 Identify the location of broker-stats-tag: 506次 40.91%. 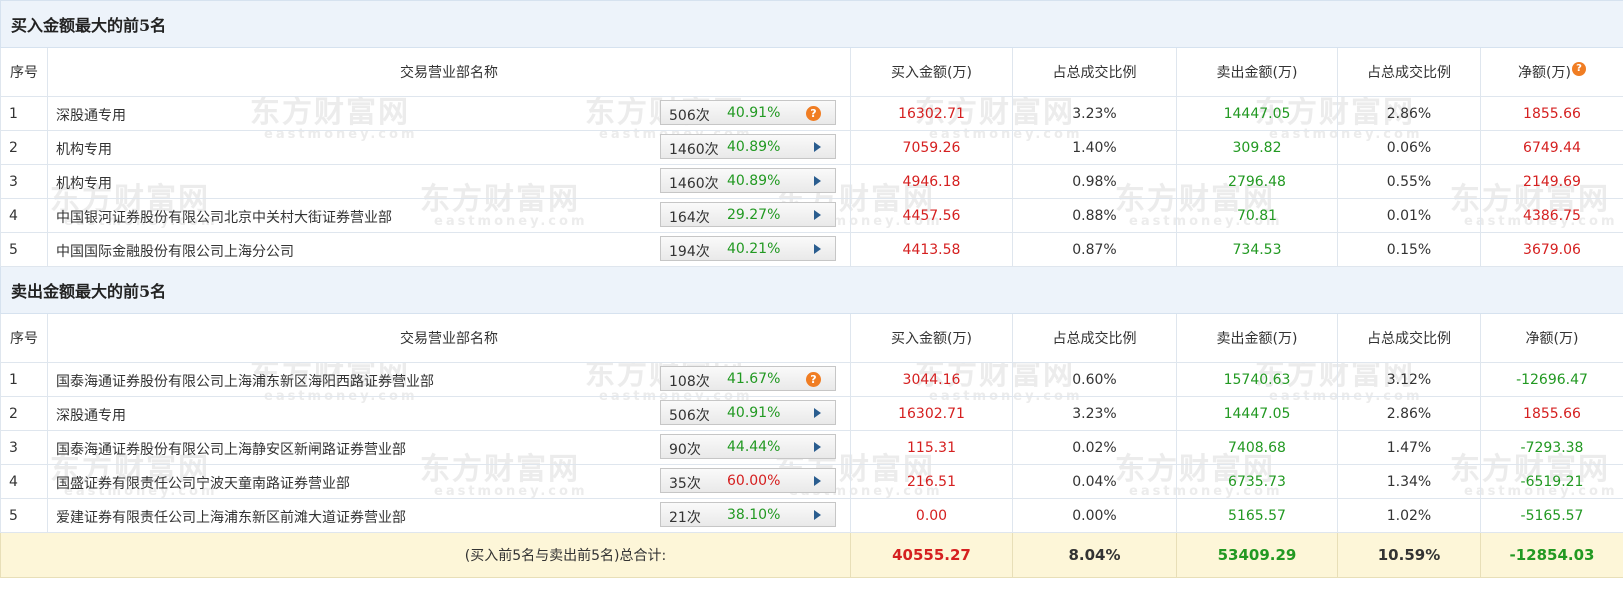
(748, 412).